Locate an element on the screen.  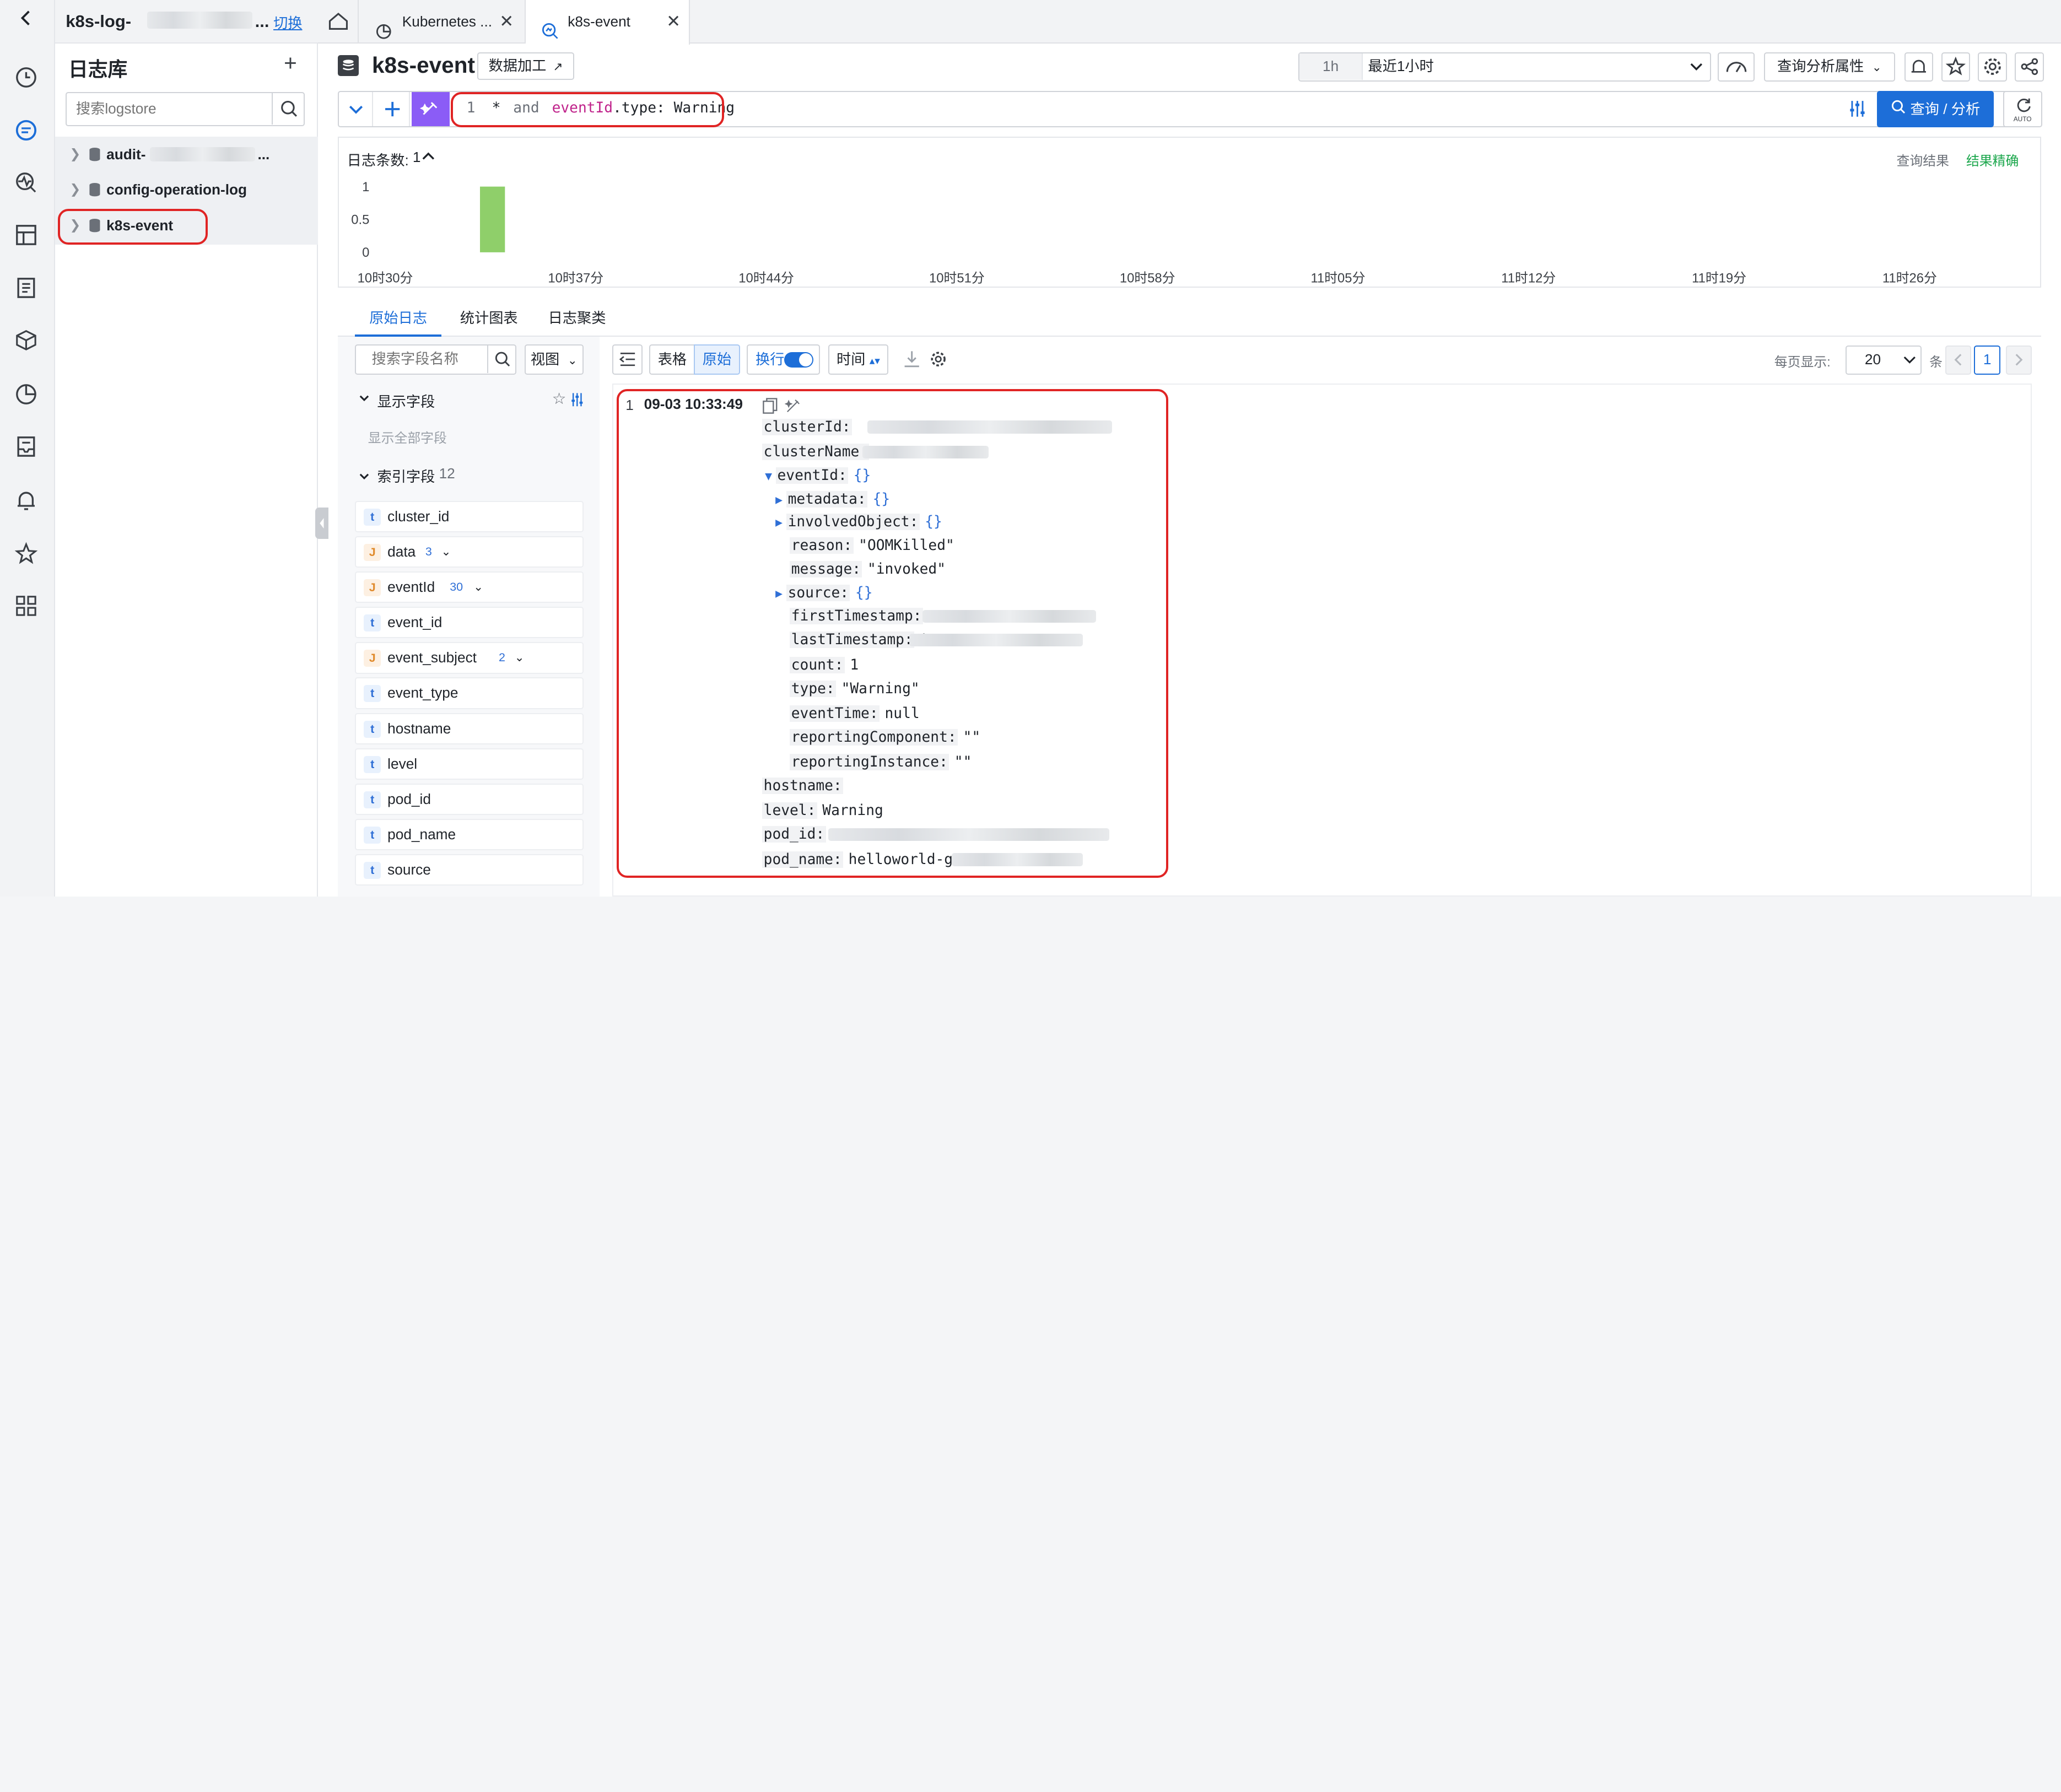
project-title: k8s-log- is located at coordinates (99, 21).